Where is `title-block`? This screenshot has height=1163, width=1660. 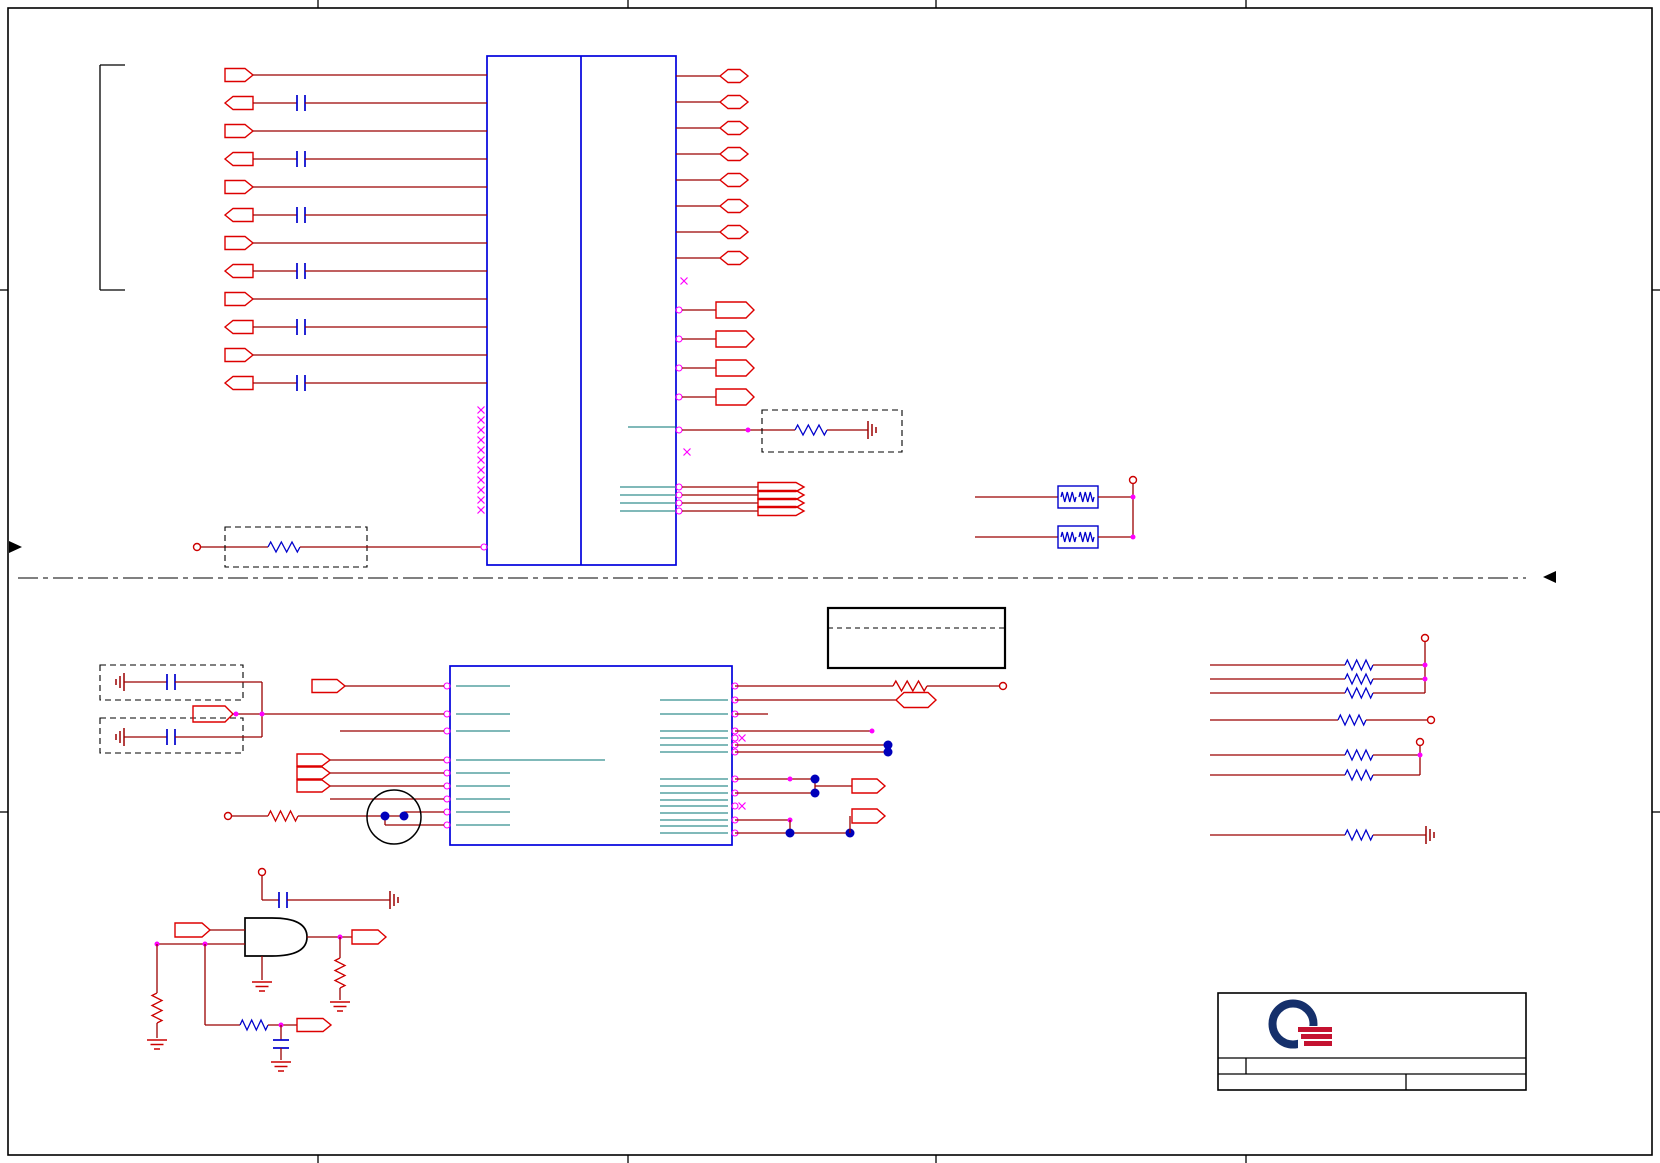 title-block is located at coordinates (1372, 1041).